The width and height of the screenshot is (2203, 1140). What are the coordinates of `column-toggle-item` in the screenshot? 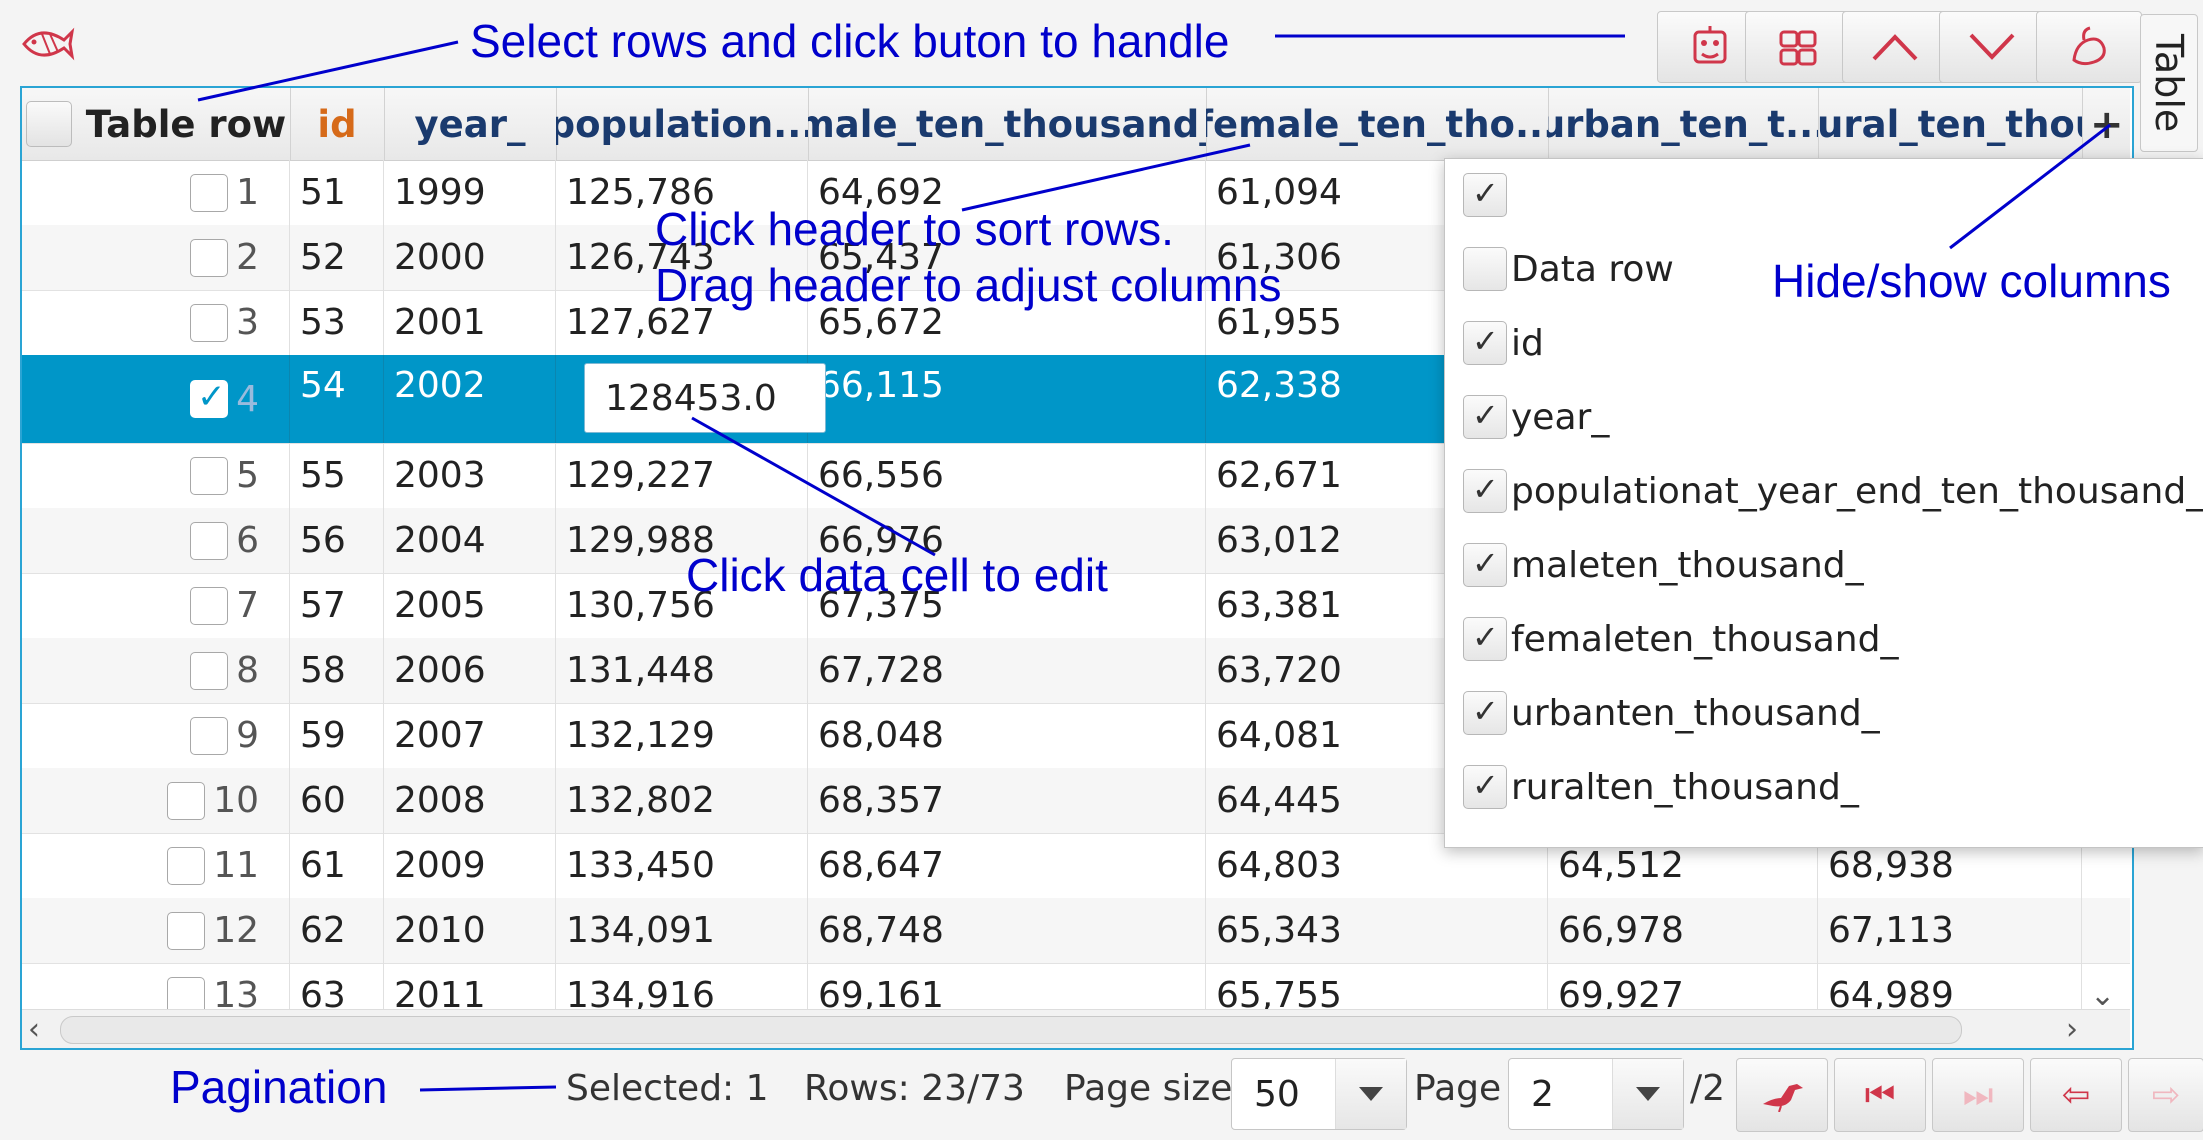 It's located at (1487, 195).